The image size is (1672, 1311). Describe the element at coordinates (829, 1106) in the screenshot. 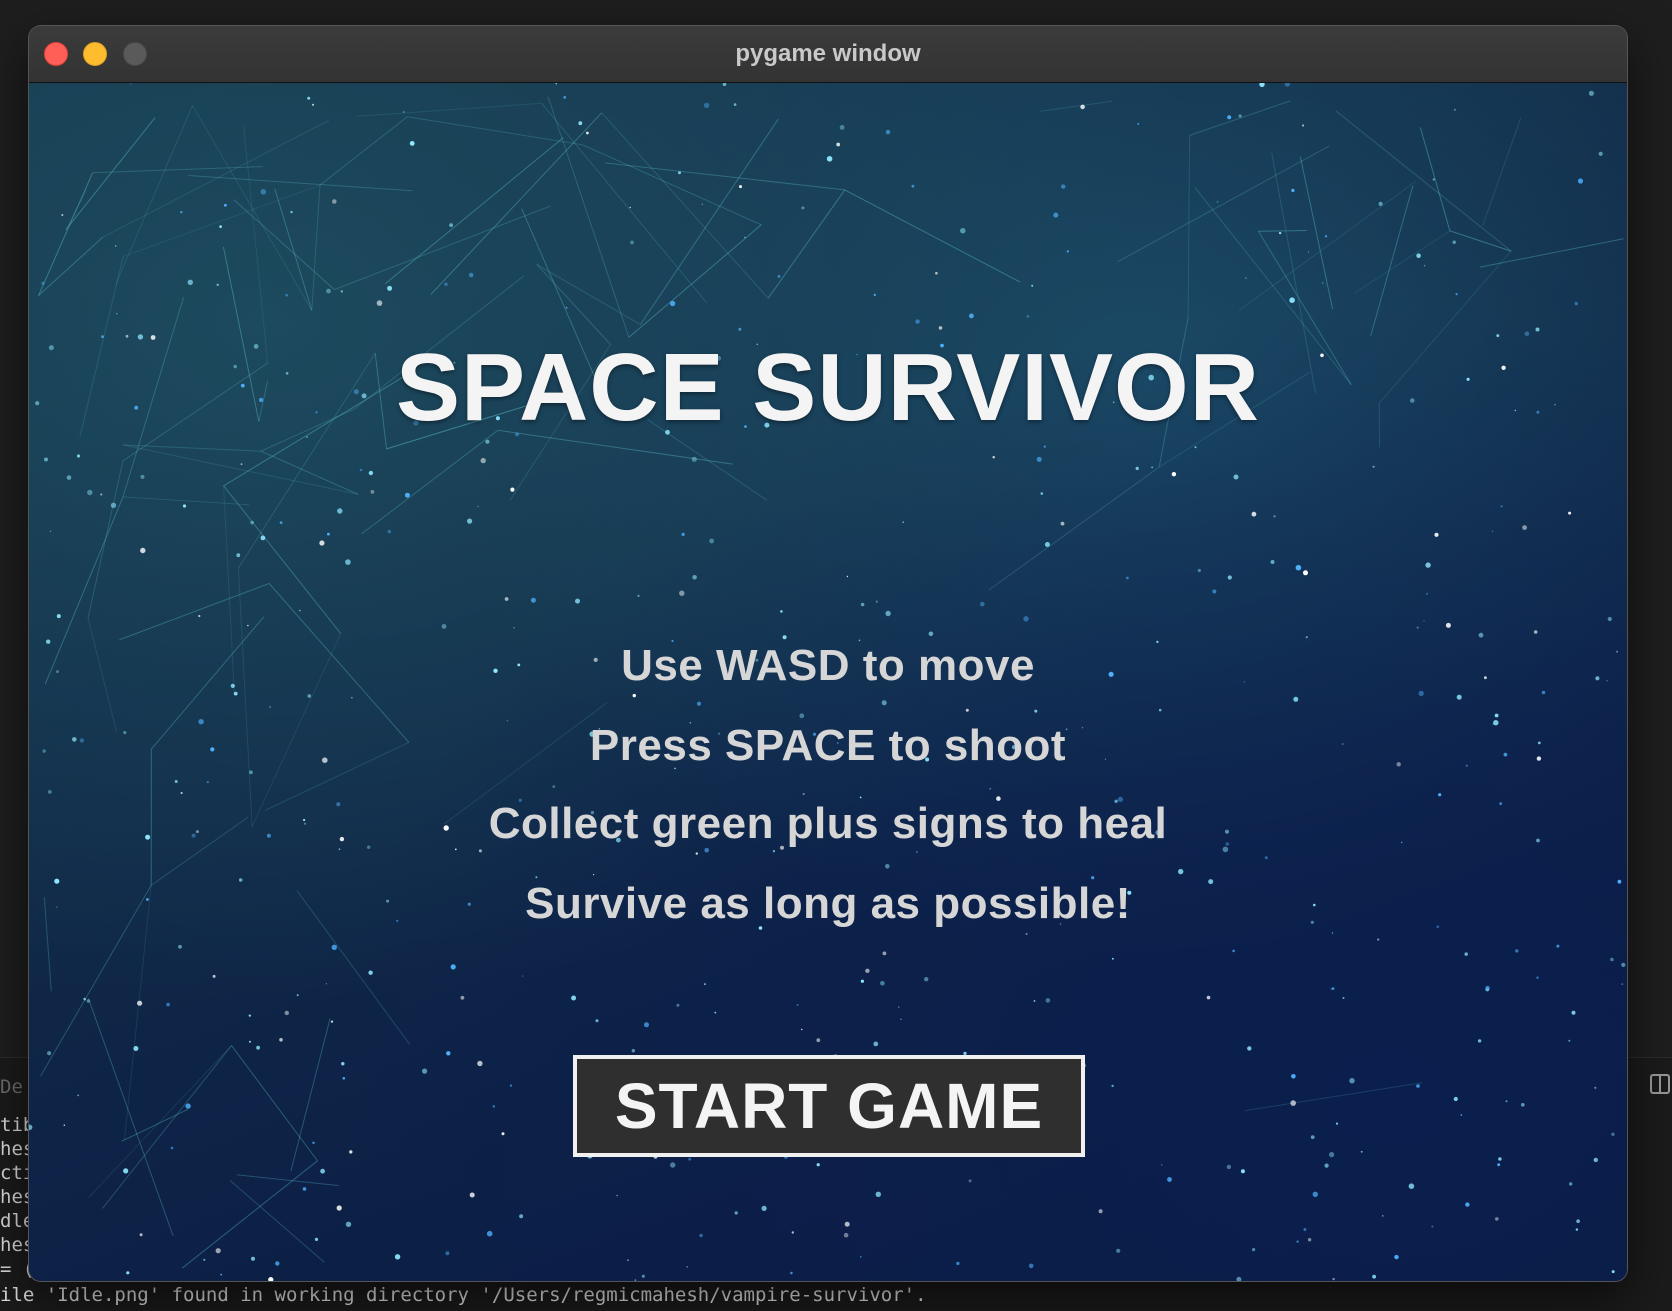

I see `start-game-button: START GAME` at that location.